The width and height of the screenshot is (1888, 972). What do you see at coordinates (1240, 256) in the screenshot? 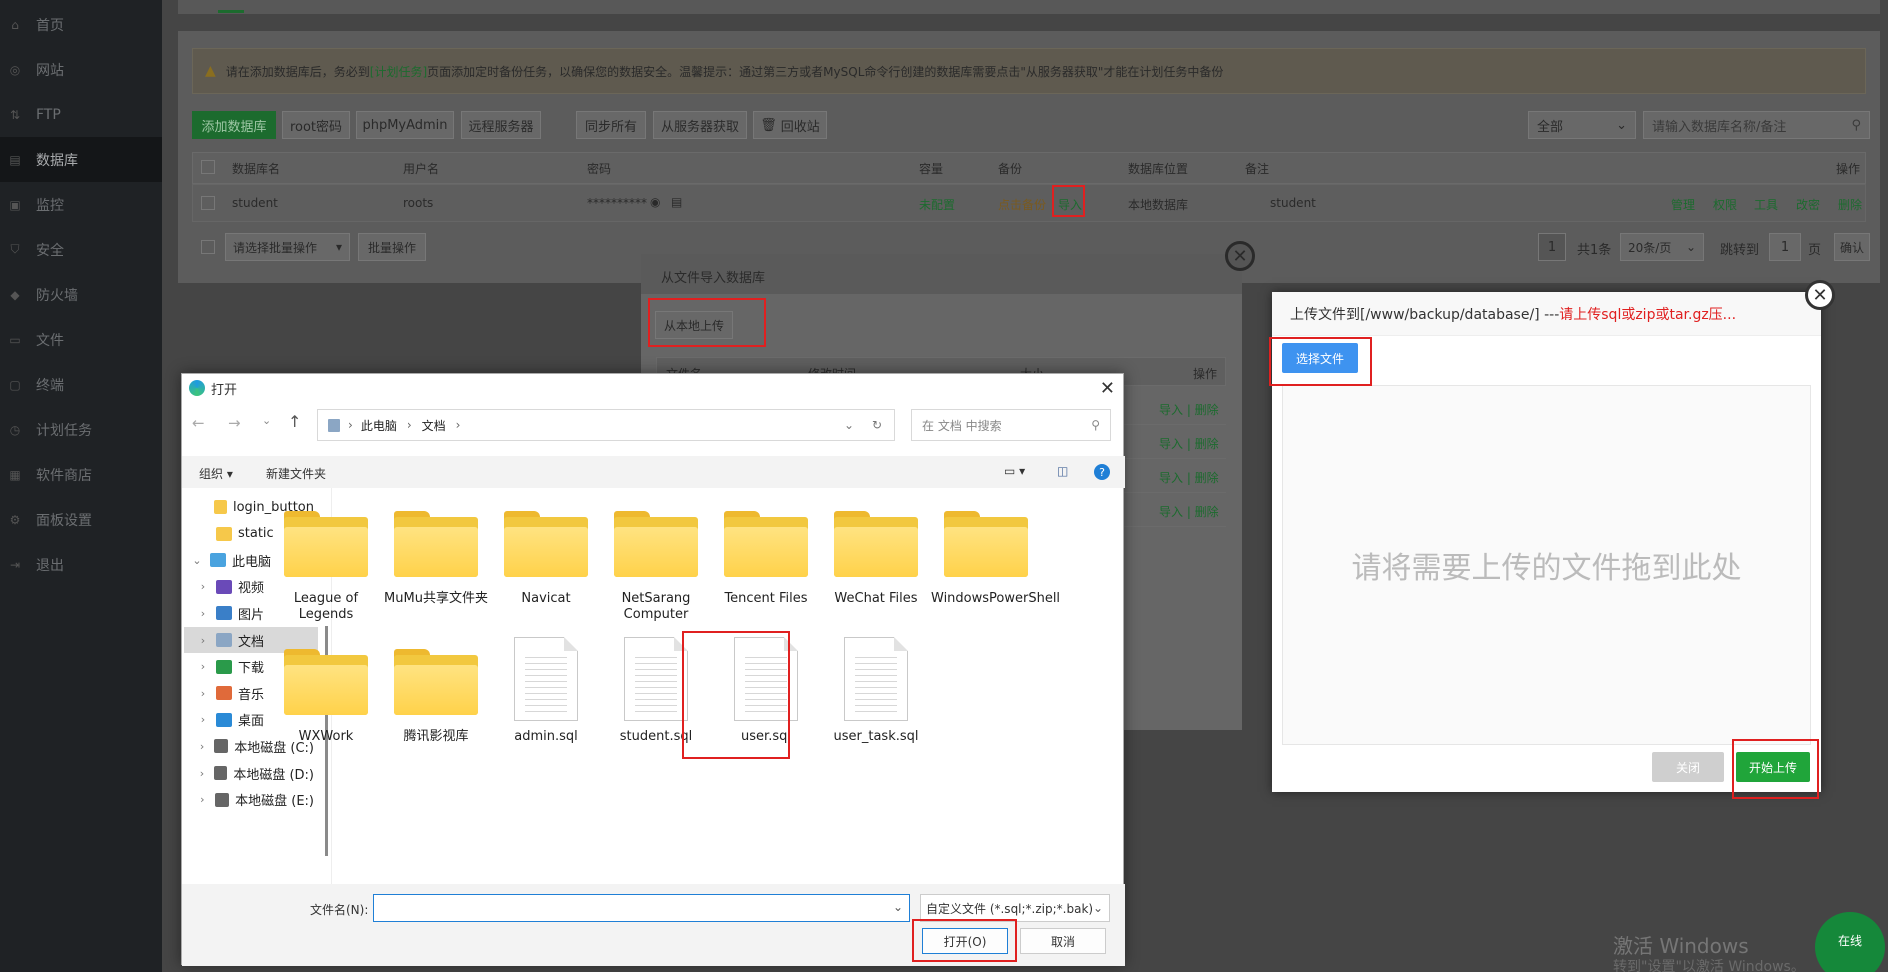
I see `import-close-icon: ✕` at bounding box center [1240, 256].